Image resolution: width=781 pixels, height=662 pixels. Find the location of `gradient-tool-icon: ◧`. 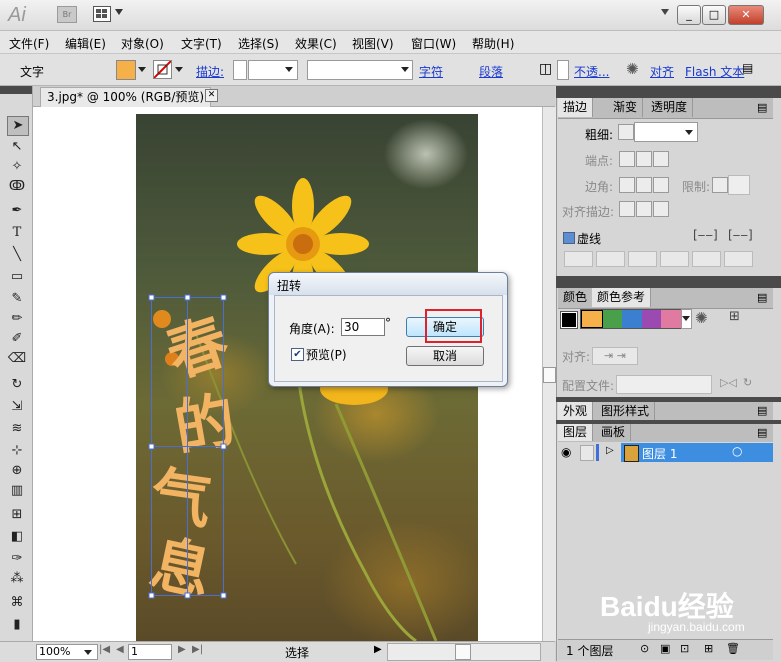

gradient-tool-icon: ◧ is located at coordinates (17, 537).